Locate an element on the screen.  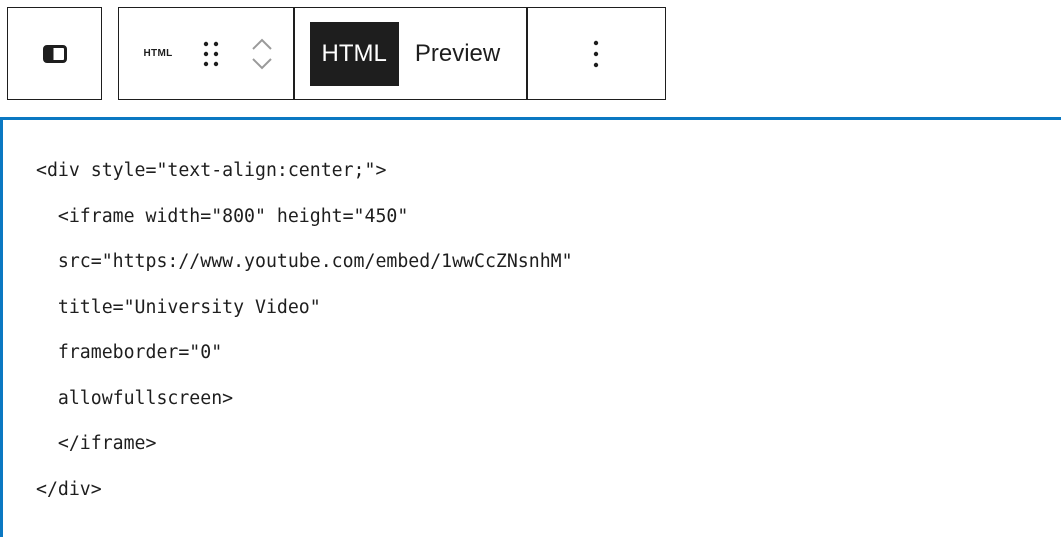
block-type-button: HTML is located at coordinates (155, 53).